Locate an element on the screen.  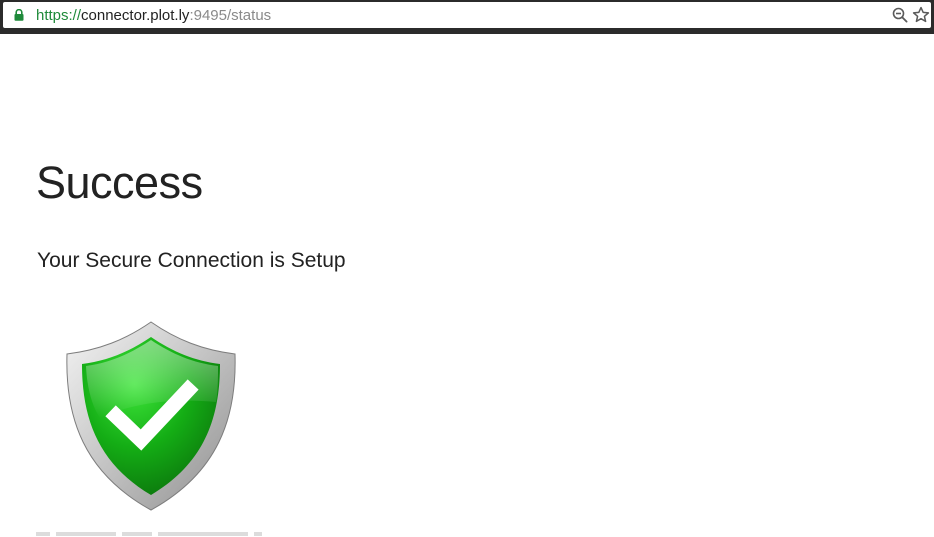
url-scheme: https:// is located at coordinates (59, 15).